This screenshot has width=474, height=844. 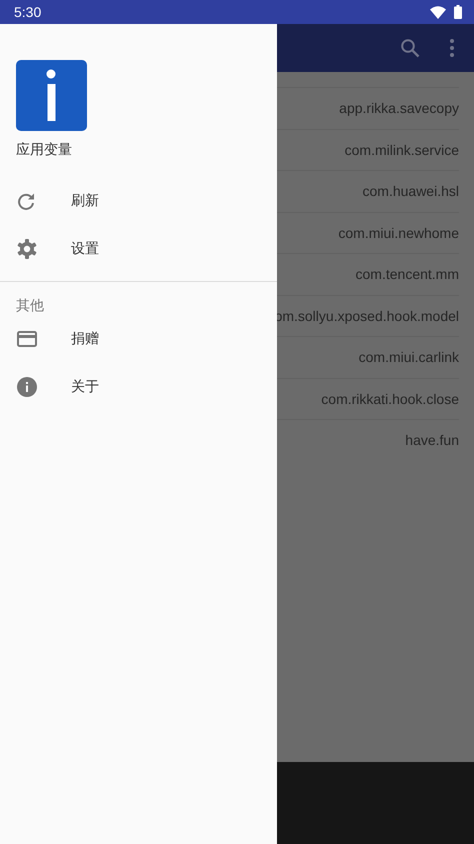 What do you see at coordinates (432, 440) in the screenshot?
I see `package-name: have.fun` at bounding box center [432, 440].